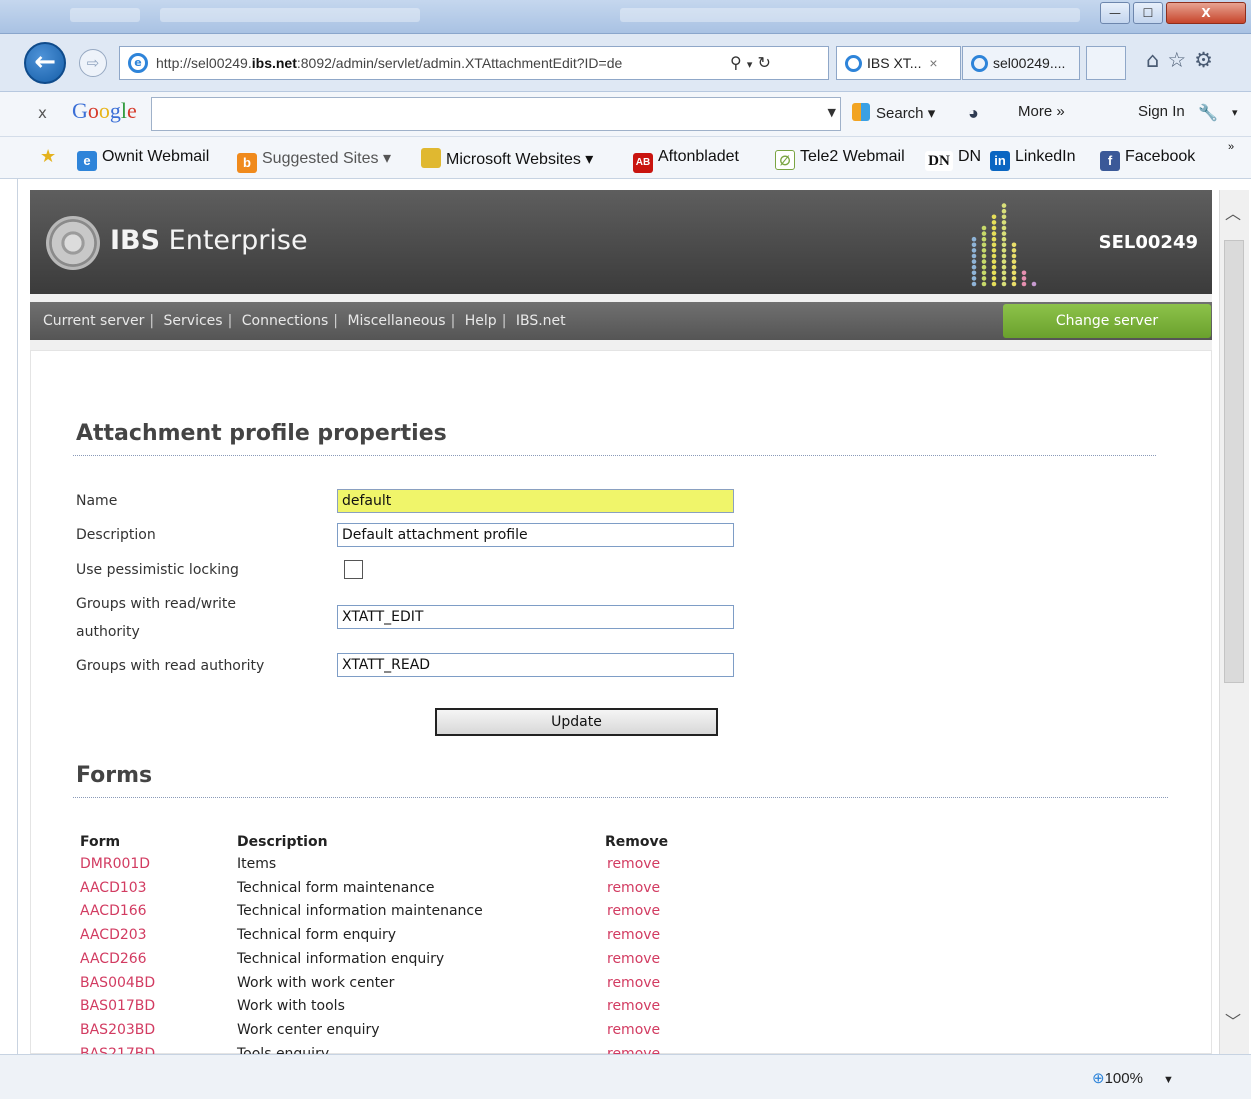  I want to click on ie-tab-icon, so click(979, 63).